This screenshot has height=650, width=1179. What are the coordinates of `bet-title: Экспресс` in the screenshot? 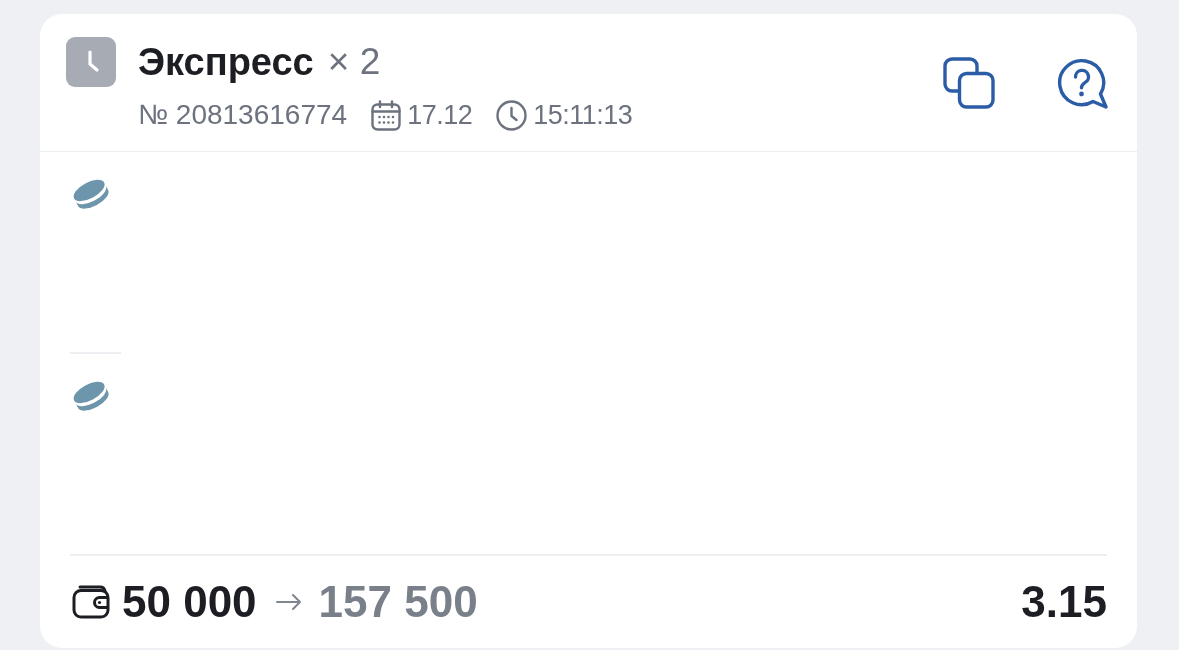 It's located at (226, 62).